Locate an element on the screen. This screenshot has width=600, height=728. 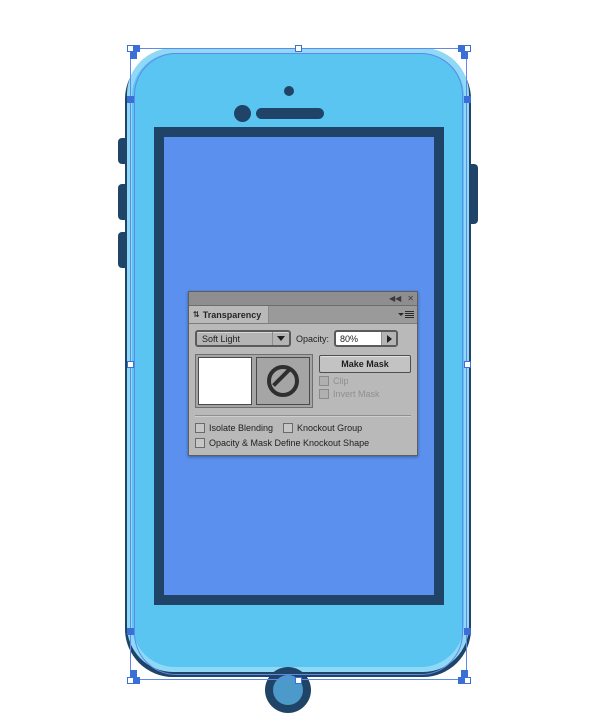
blend-mode-select: Soft Light is located at coordinates (243, 338).